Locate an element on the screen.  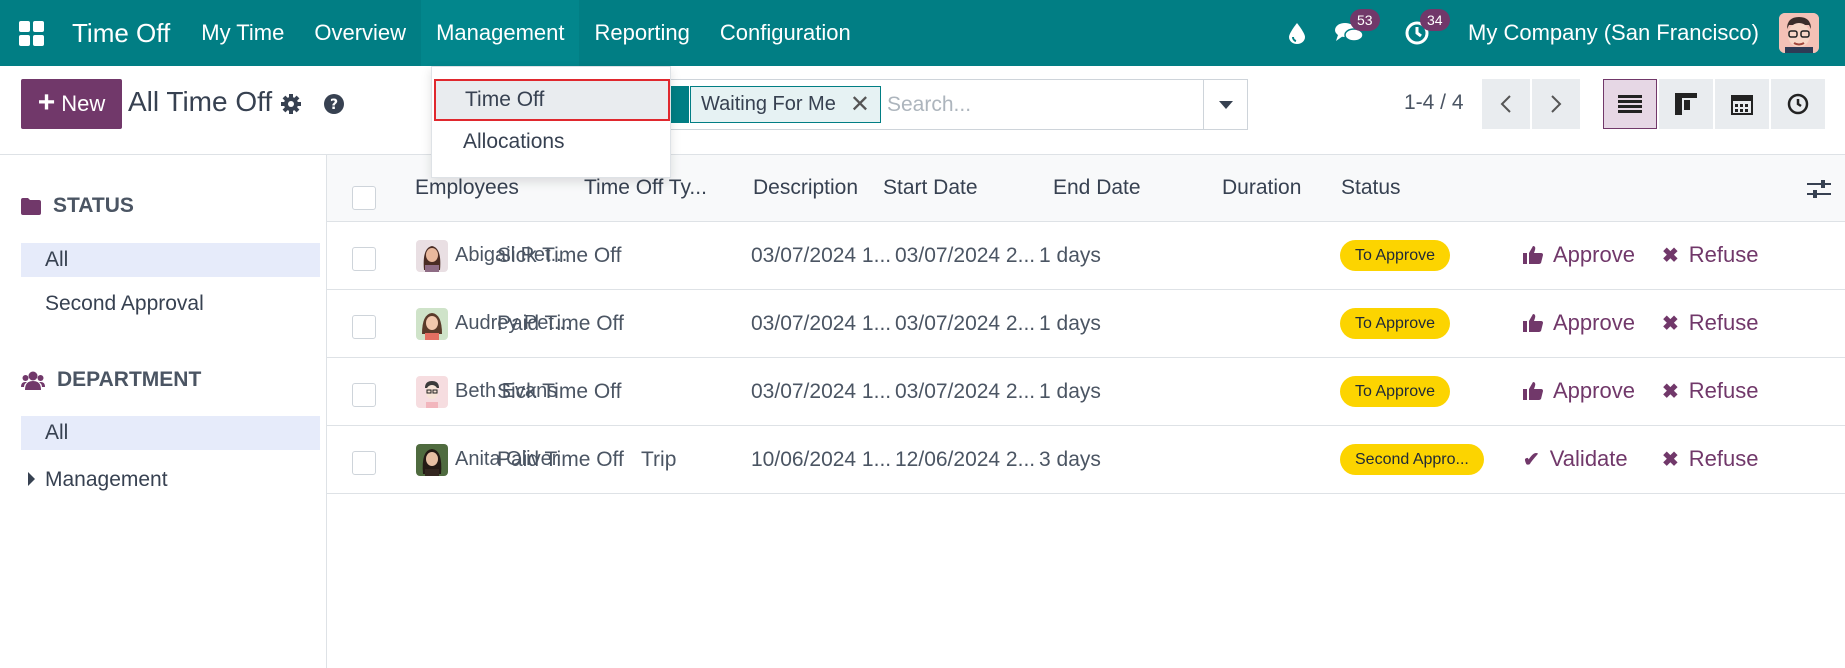
search-options-toggle is located at coordinates (1225, 104).